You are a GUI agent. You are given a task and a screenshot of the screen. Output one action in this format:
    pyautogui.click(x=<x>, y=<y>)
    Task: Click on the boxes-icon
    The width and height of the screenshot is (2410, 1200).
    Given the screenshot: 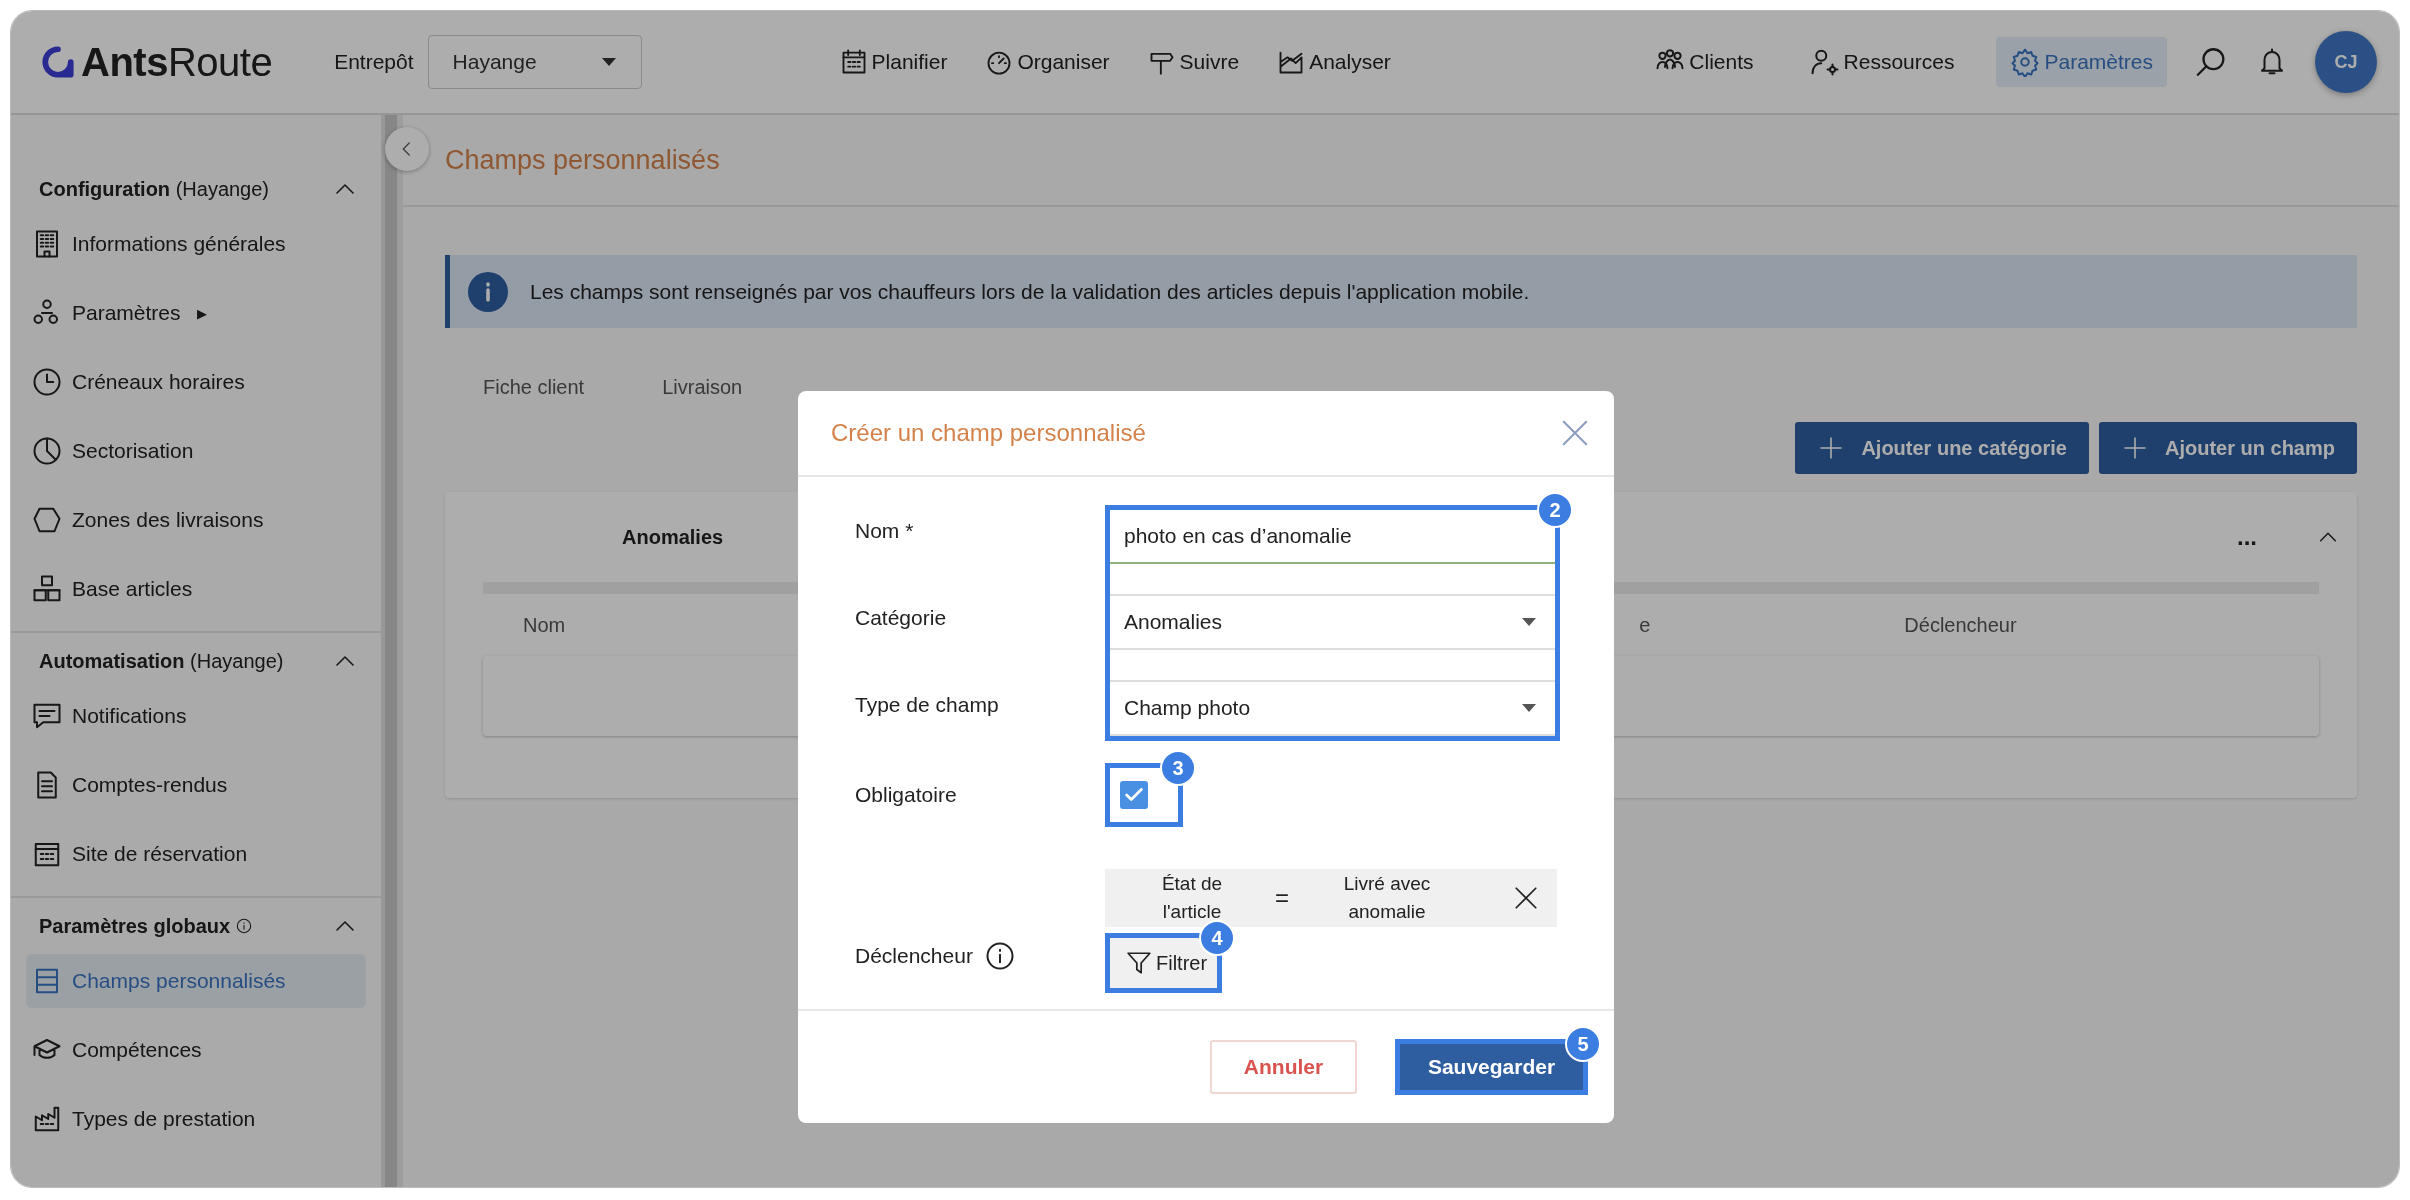 What is the action you would take?
    pyautogui.click(x=47, y=589)
    